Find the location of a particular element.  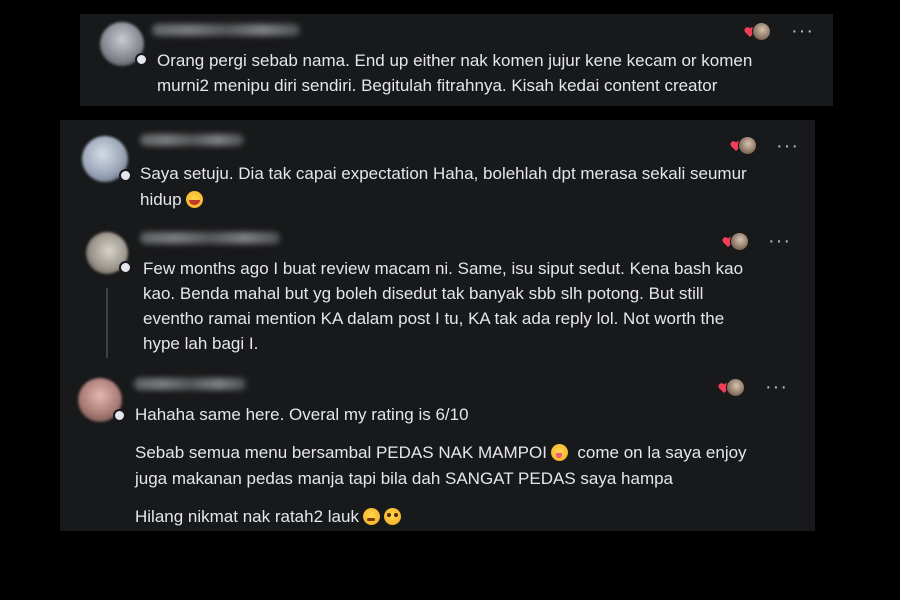

comment-text-line: hype lah bagi I. is located at coordinates (201, 343).